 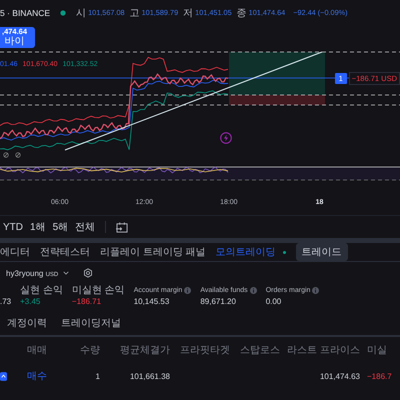 I want to click on lightning-icon, so click(x=226, y=138).